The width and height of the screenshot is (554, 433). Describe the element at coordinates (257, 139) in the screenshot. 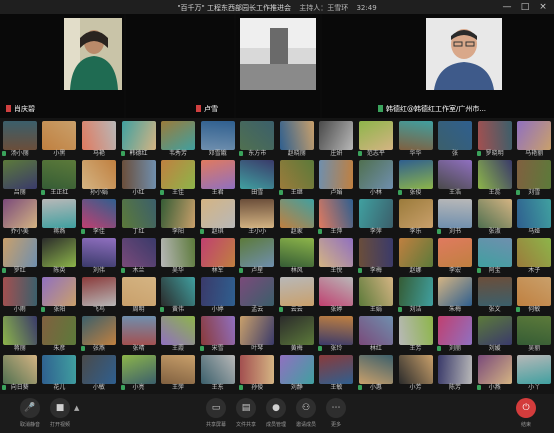

I see `participant-tile: 东方市` at that location.